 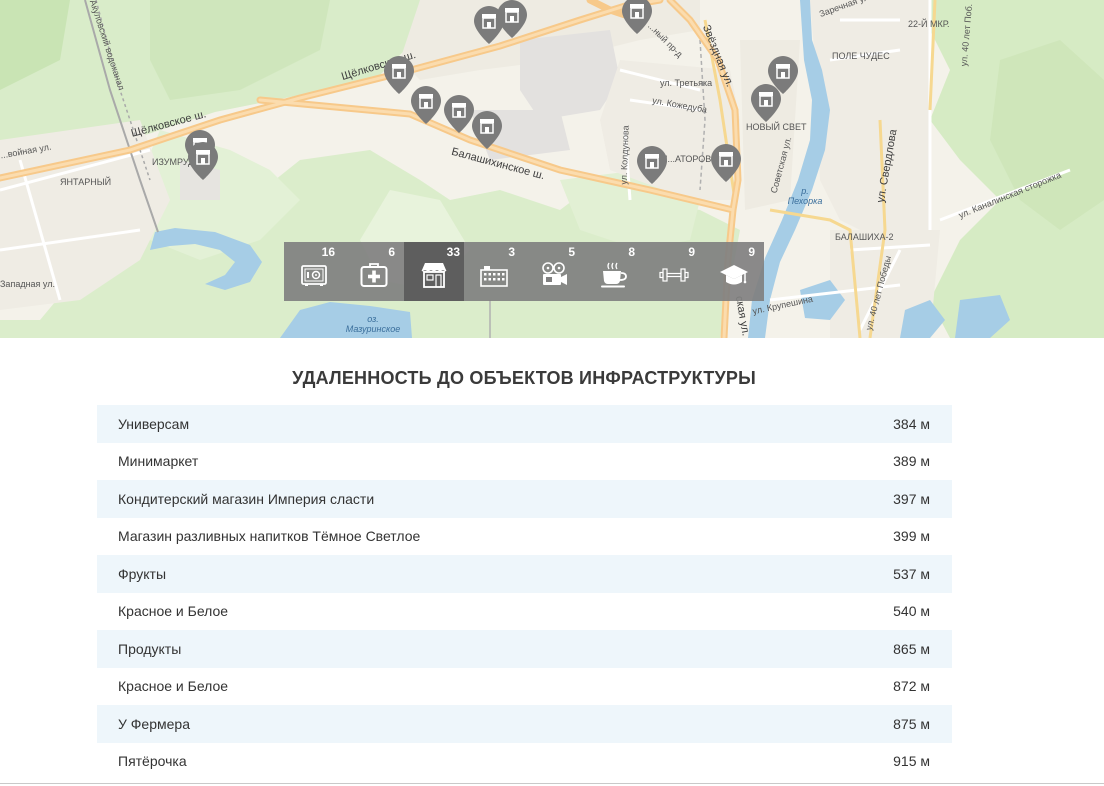 I want to click on district-label: НОВЫЙ СВЕТ, so click(x=776, y=127).